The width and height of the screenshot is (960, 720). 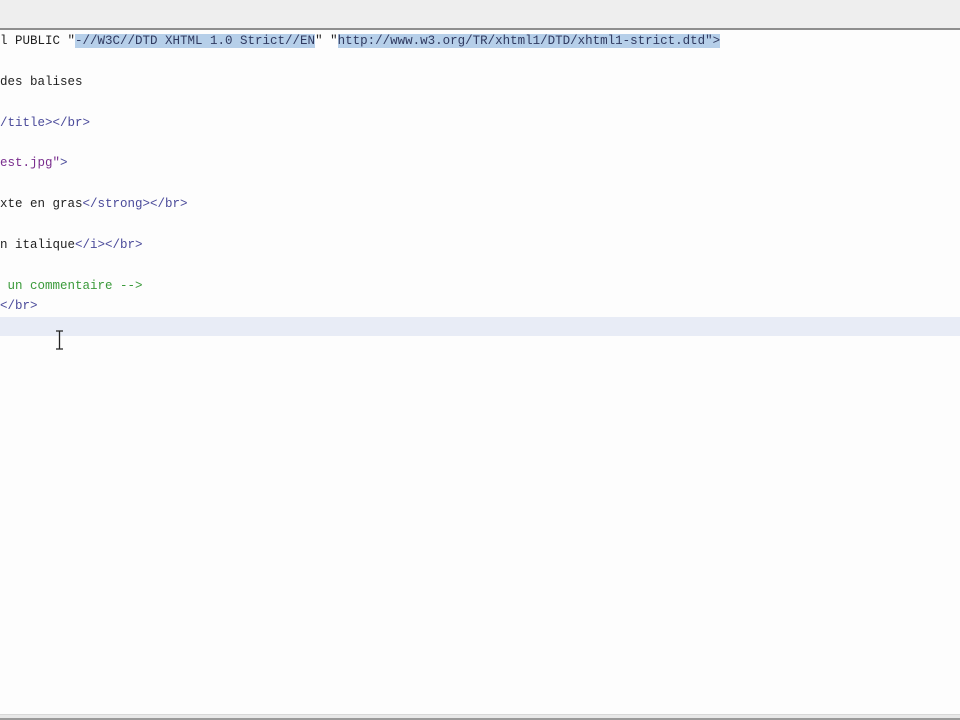 What do you see at coordinates (135, 204) in the screenshot?
I see `strong-close-tag: </strong></br>` at bounding box center [135, 204].